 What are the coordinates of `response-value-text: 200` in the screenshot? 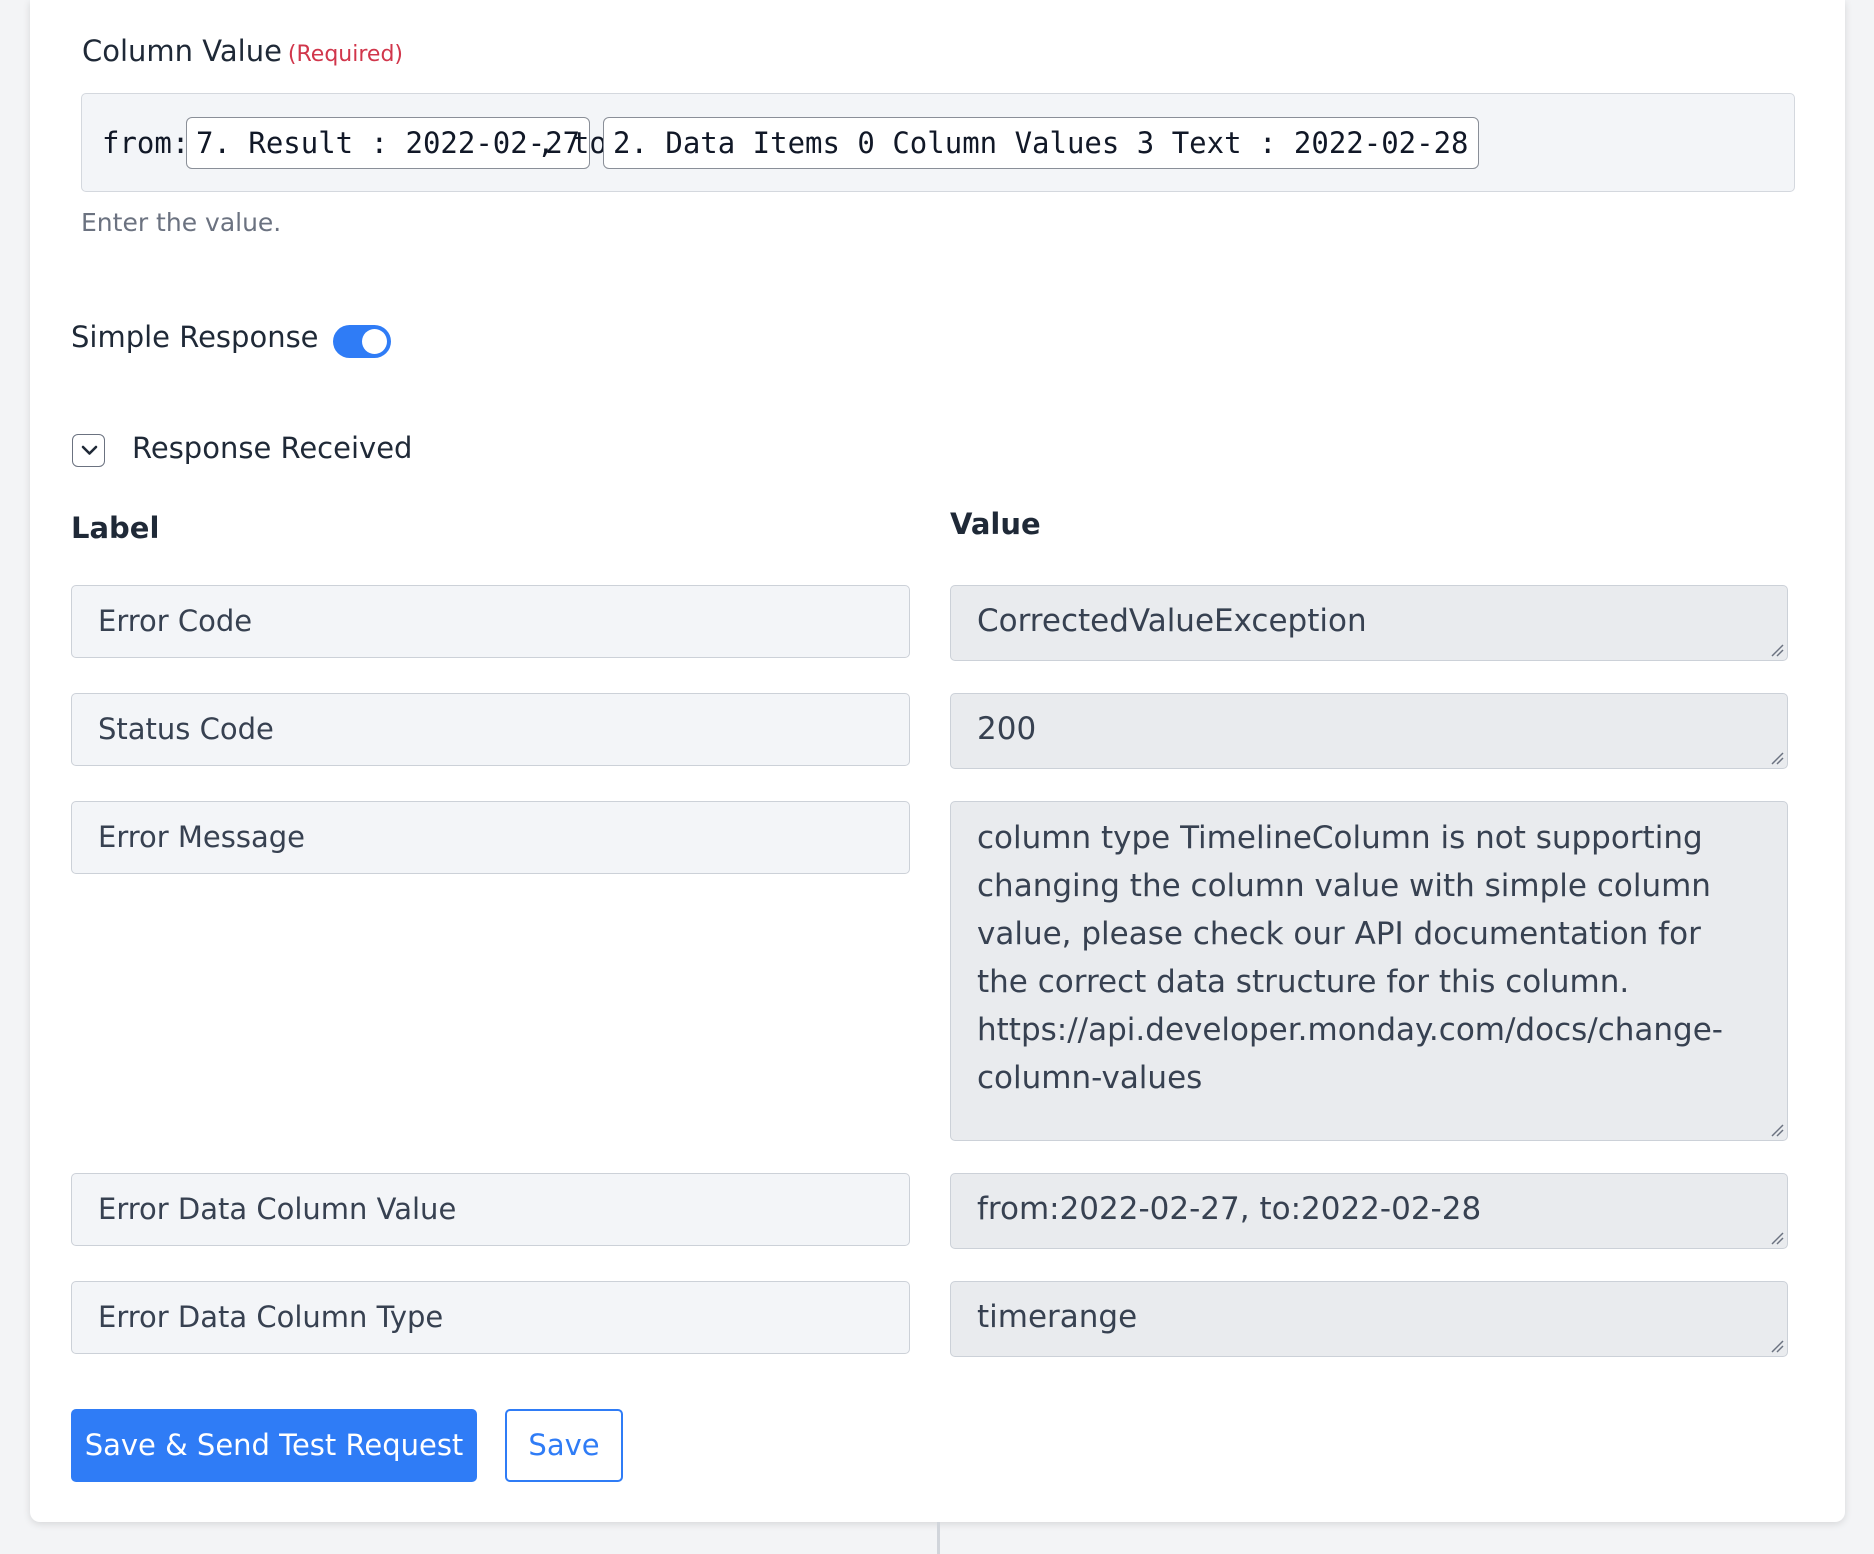 It's located at (1007, 729).